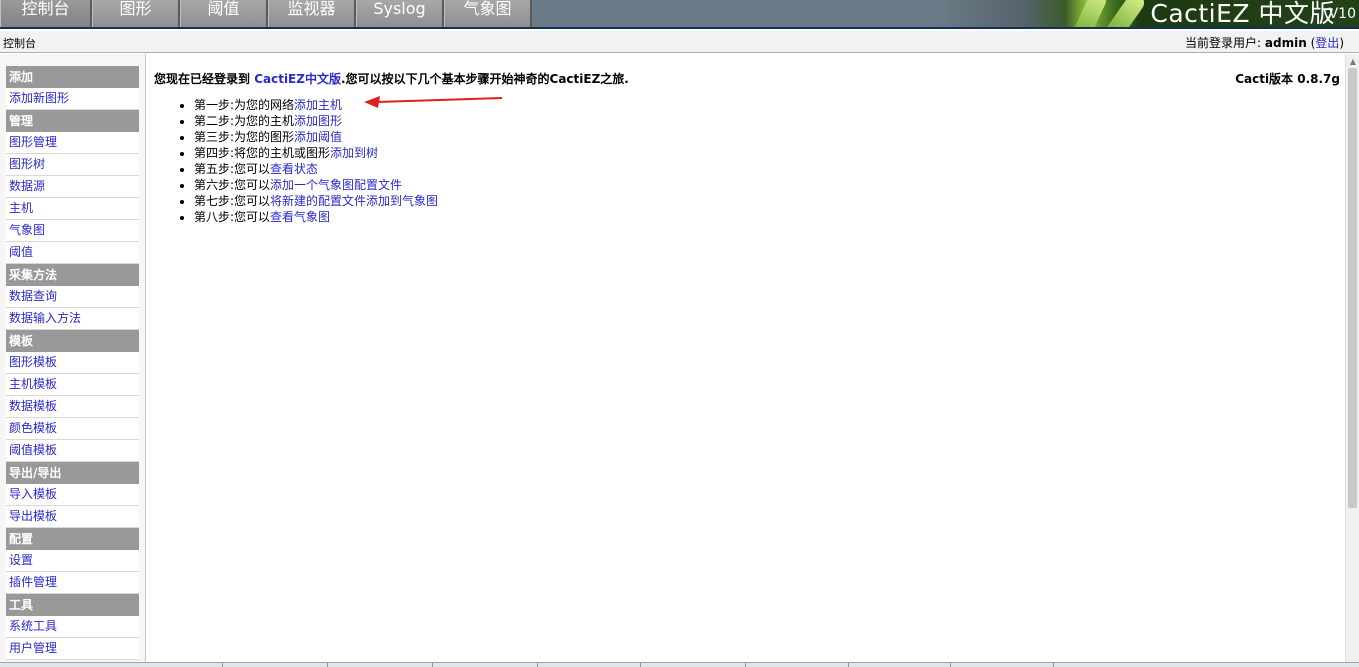  I want to click on tab-5: 气象图, so click(488, 13).